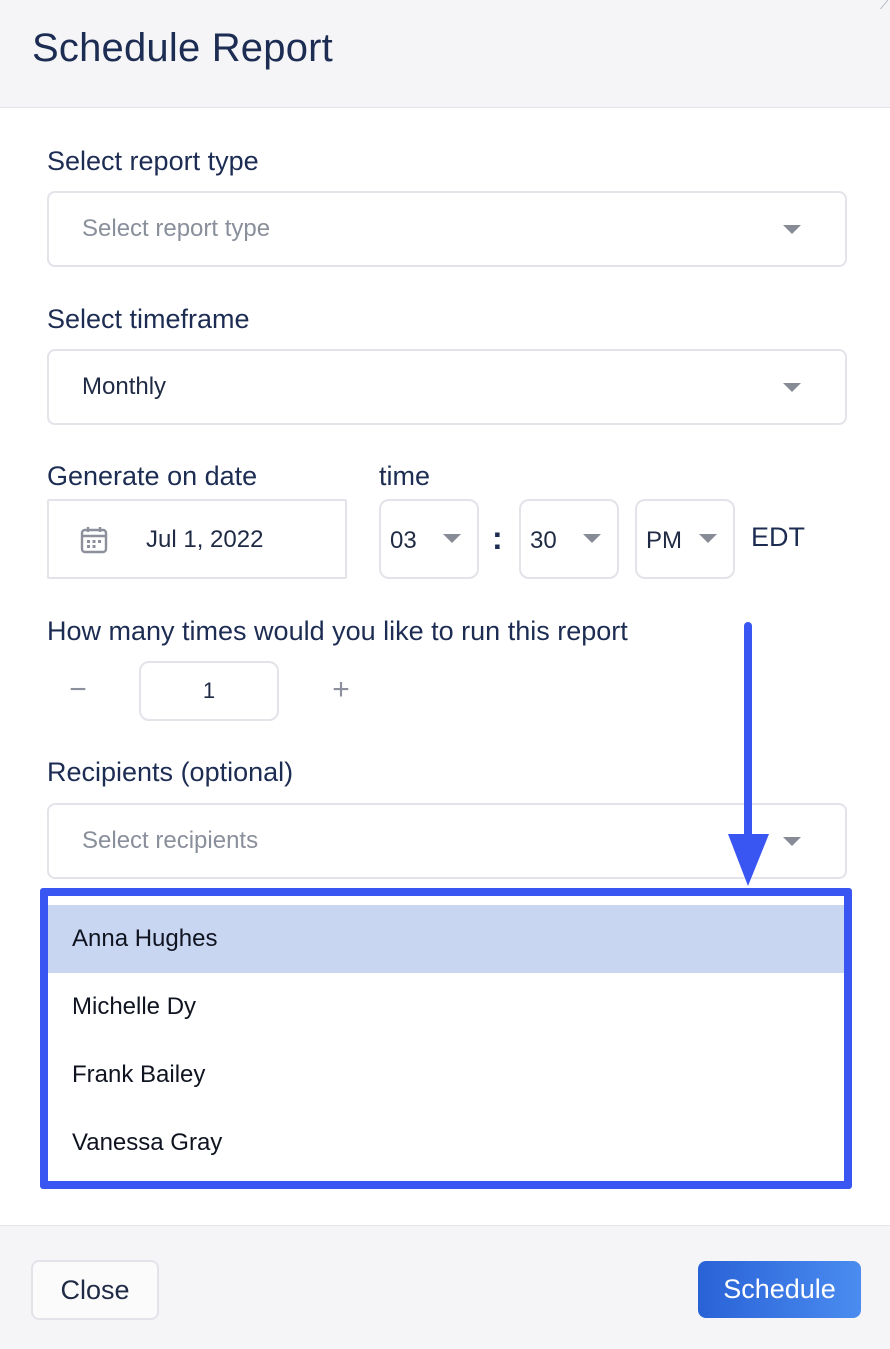 The image size is (890, 1349). I want to click on run-count-input: 1, so click(209, 691).